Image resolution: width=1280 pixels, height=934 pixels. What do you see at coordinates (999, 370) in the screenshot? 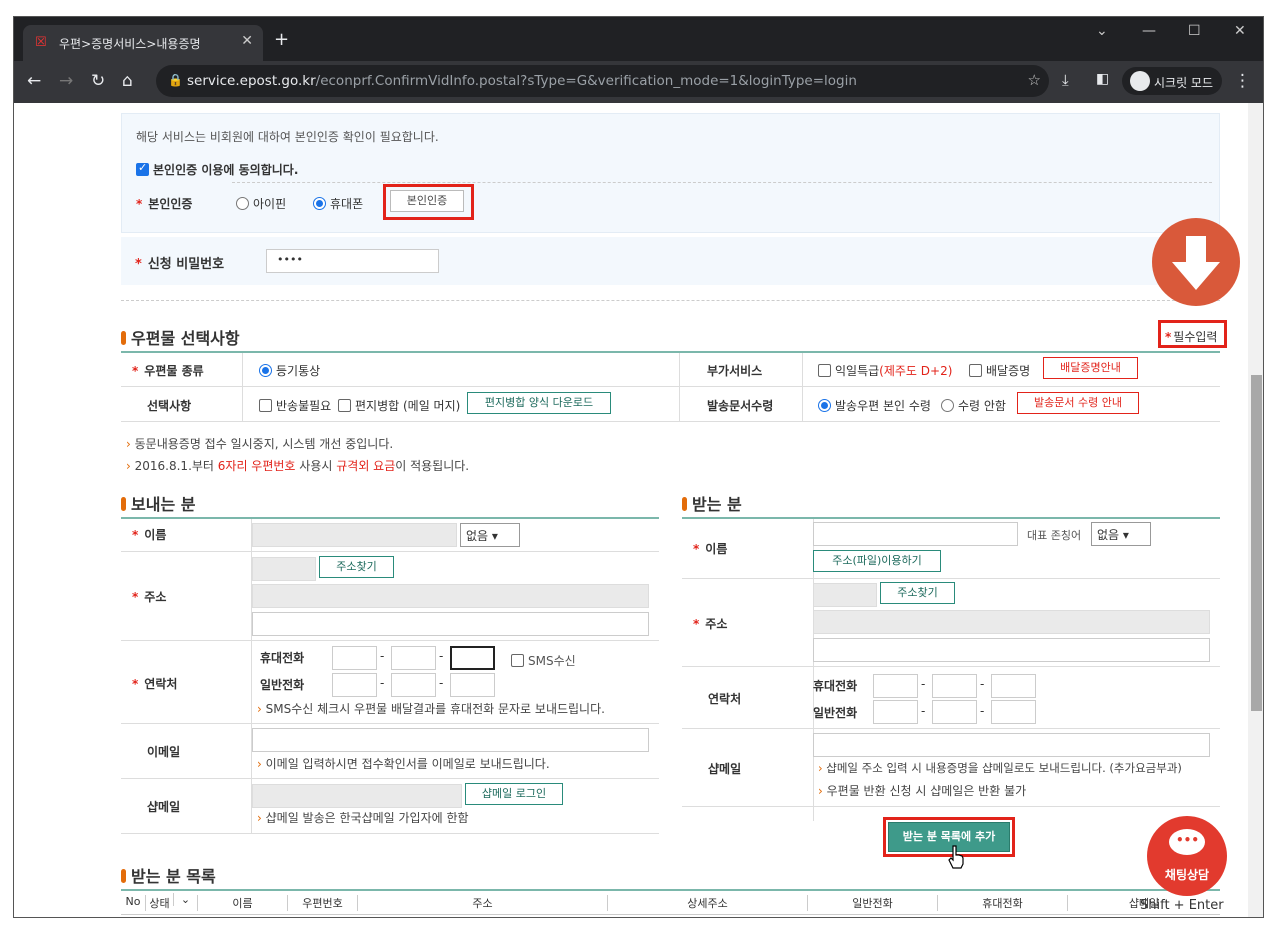
I see `delivery-proof-checkbox: 배달증명` at bounding box center [999, 370].